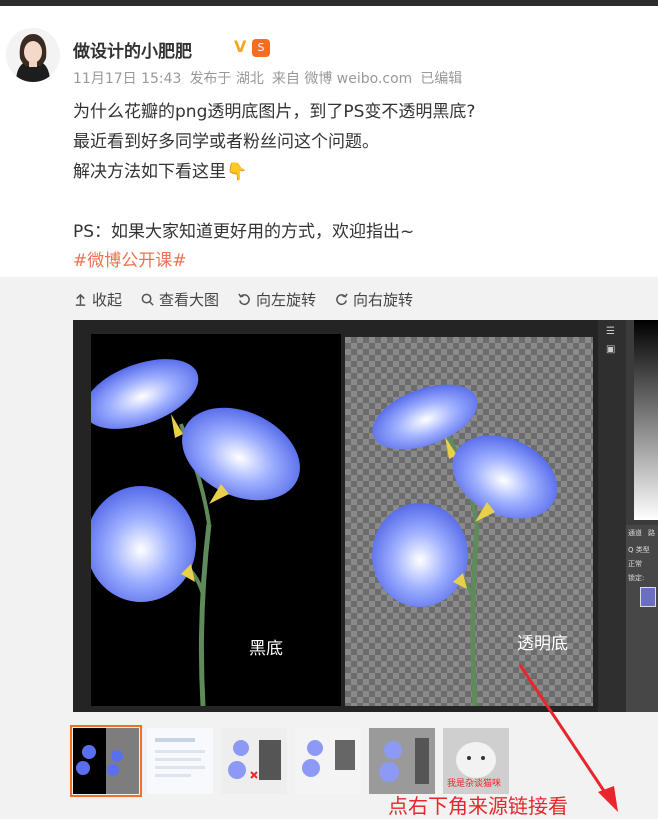 The image size is (658, 819). What do you see at coordinates (189, 300) in the screenshot?
I see `view-large-label: 查看大图` at bounding box center [189, 300].